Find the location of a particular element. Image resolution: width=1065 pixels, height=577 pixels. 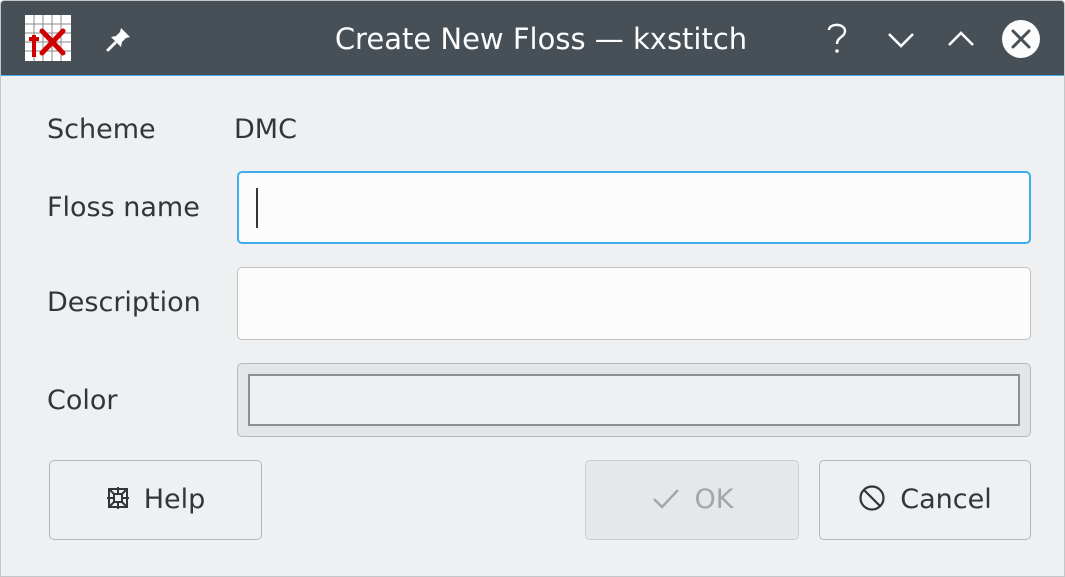

color-label: Color is located at coordinates (82, 400).